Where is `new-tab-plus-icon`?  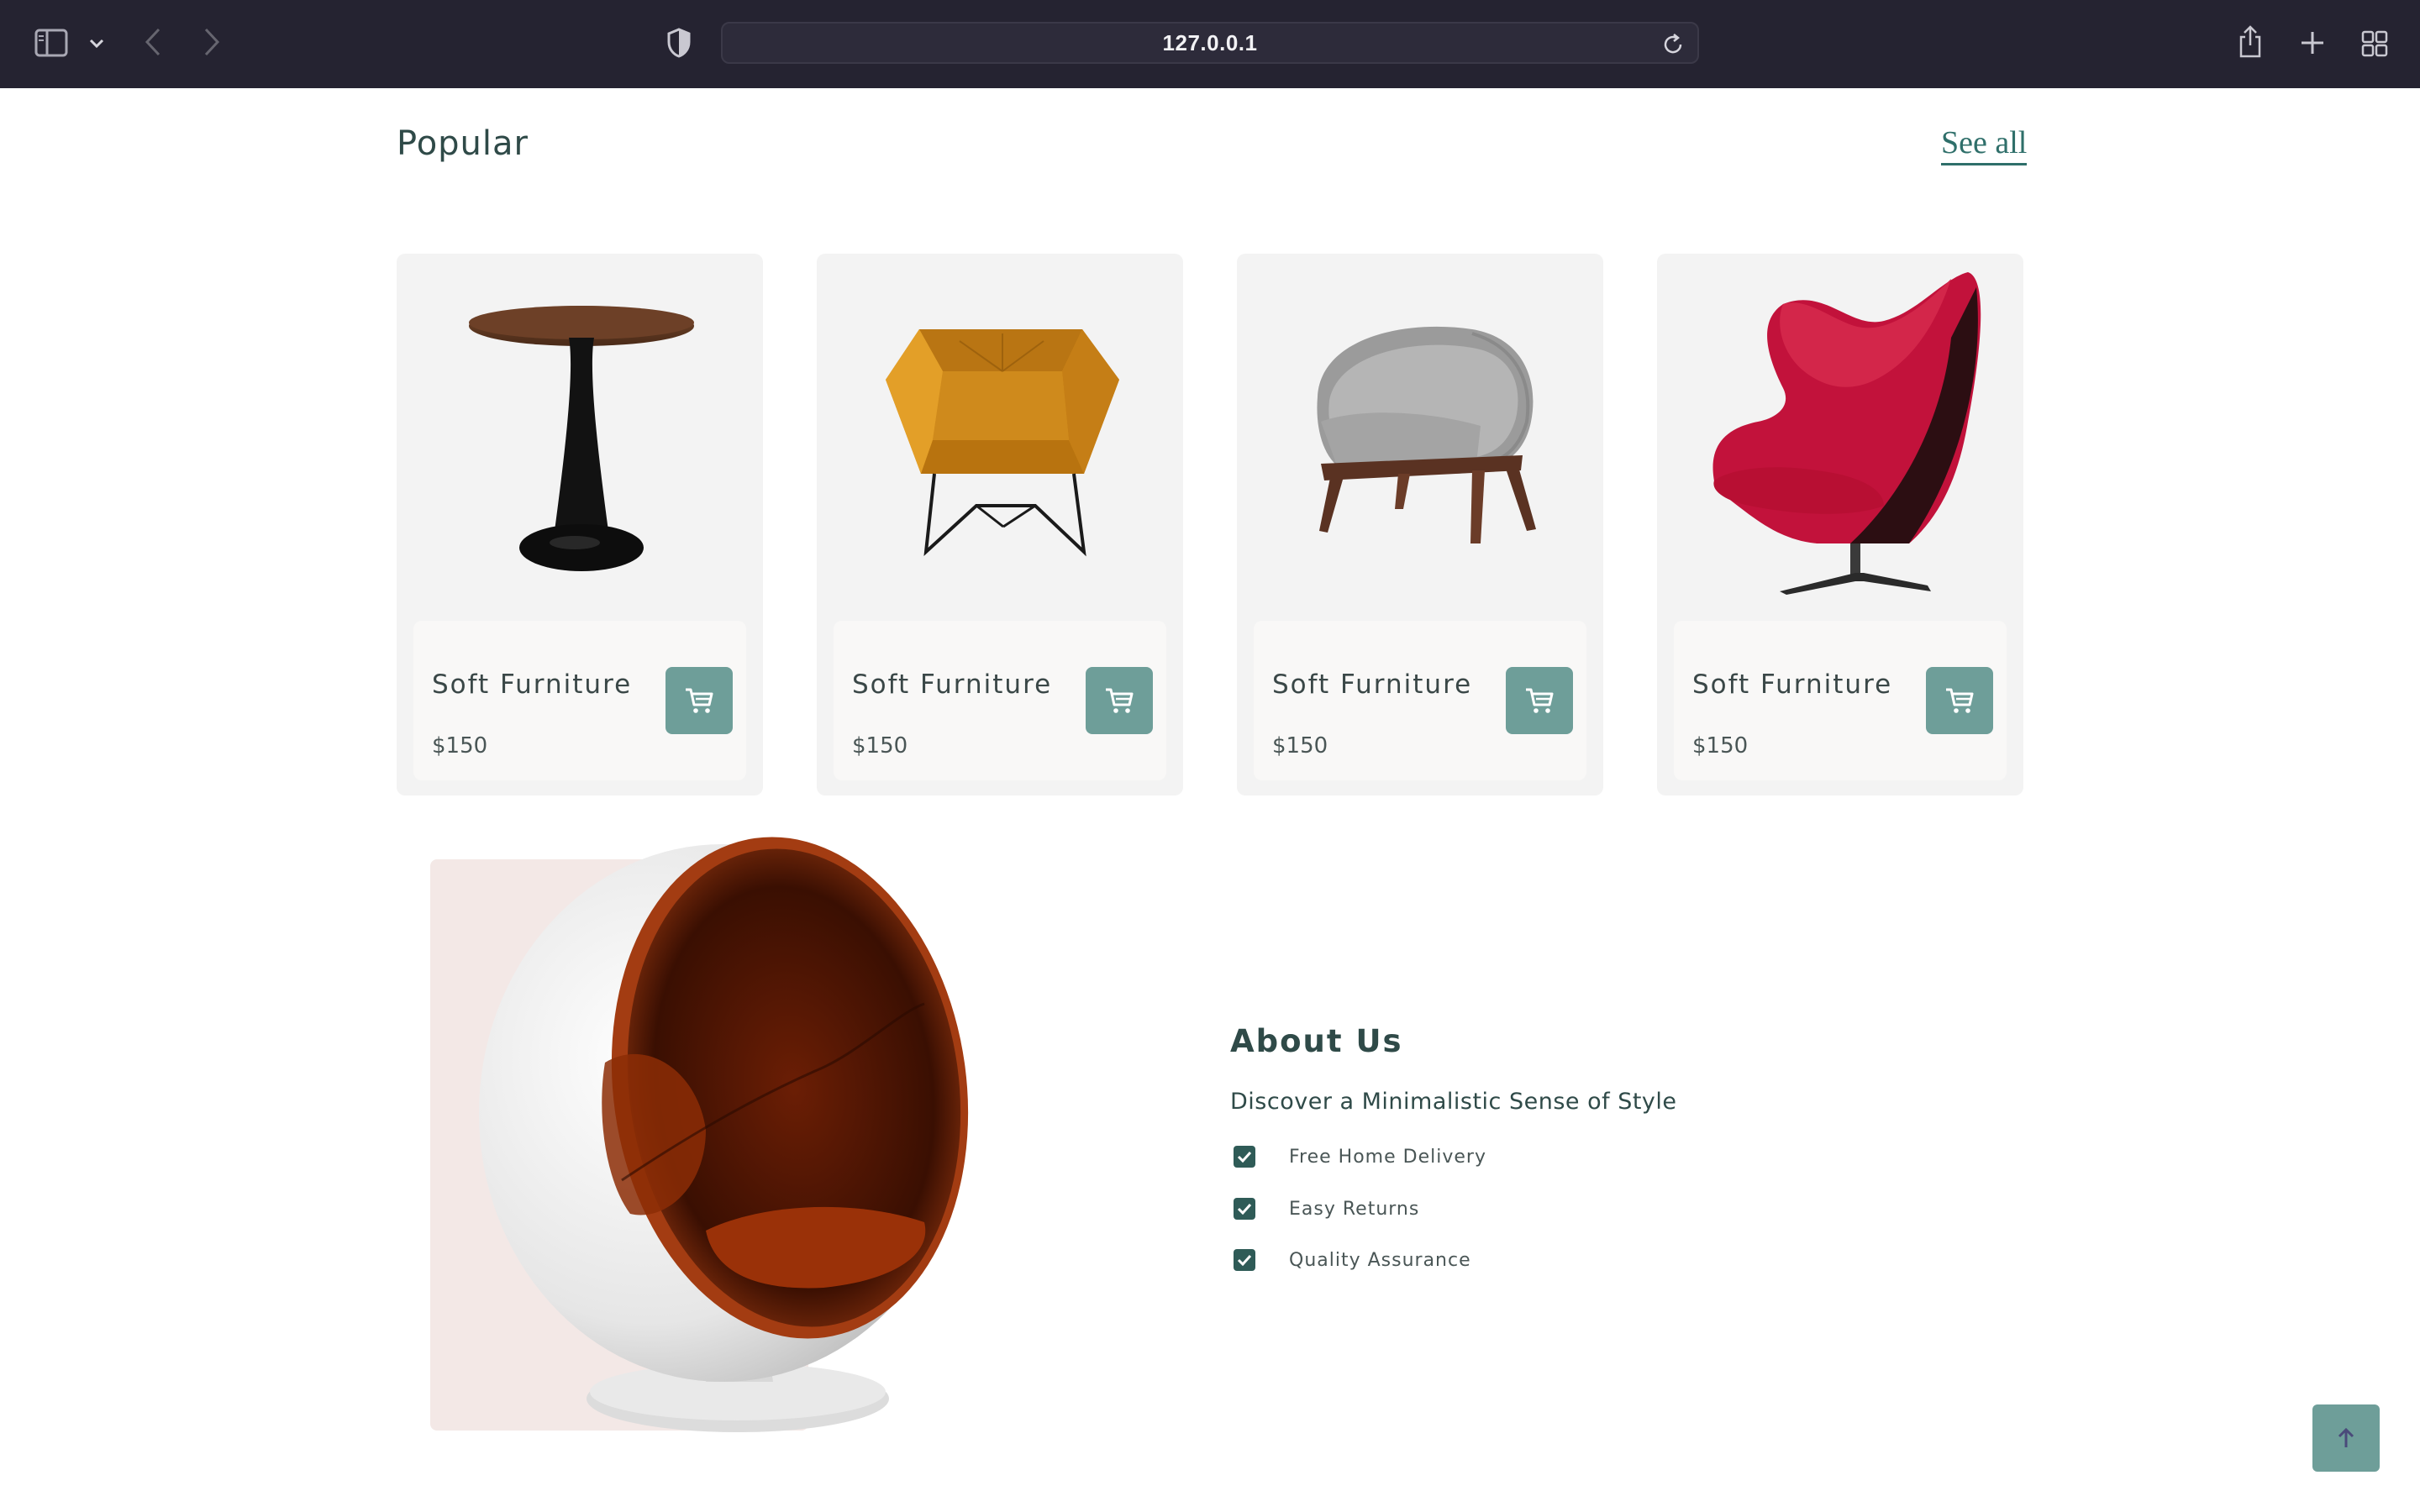 new-tab-plus-icon is located at coordinates (2312, 43).